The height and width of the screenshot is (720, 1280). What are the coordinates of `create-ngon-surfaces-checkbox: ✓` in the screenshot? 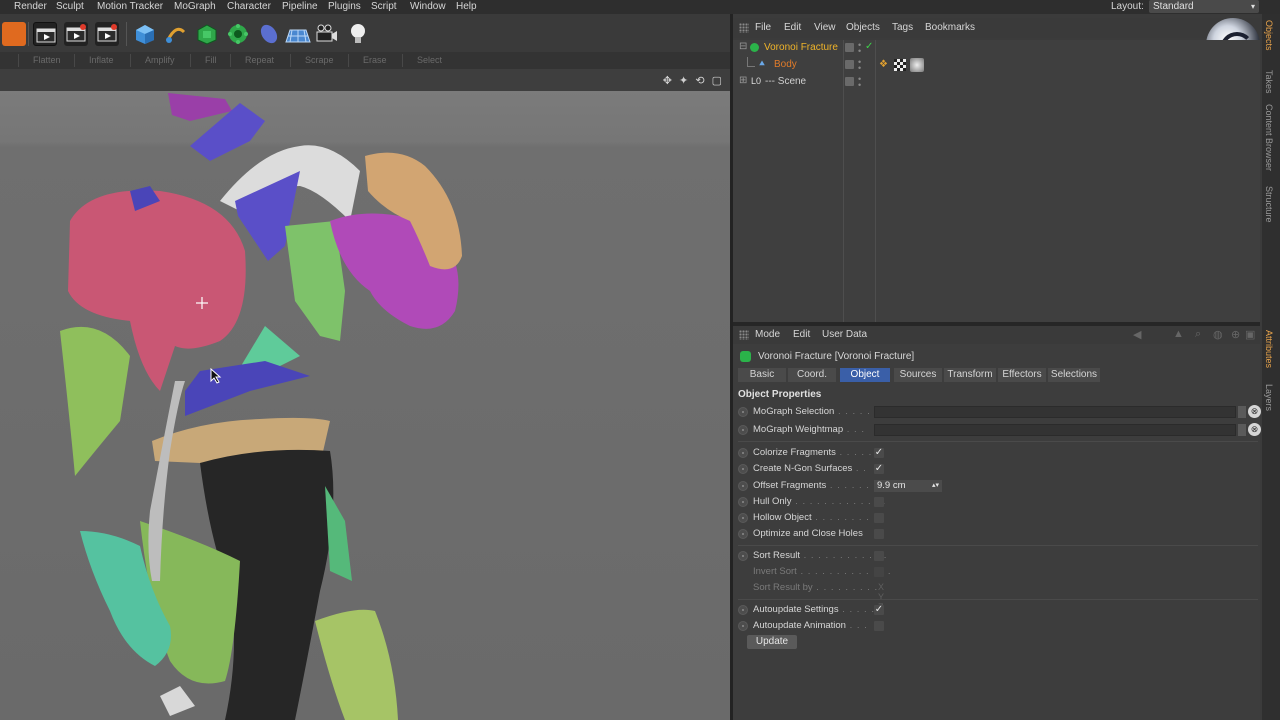 It's located at (879, 469).